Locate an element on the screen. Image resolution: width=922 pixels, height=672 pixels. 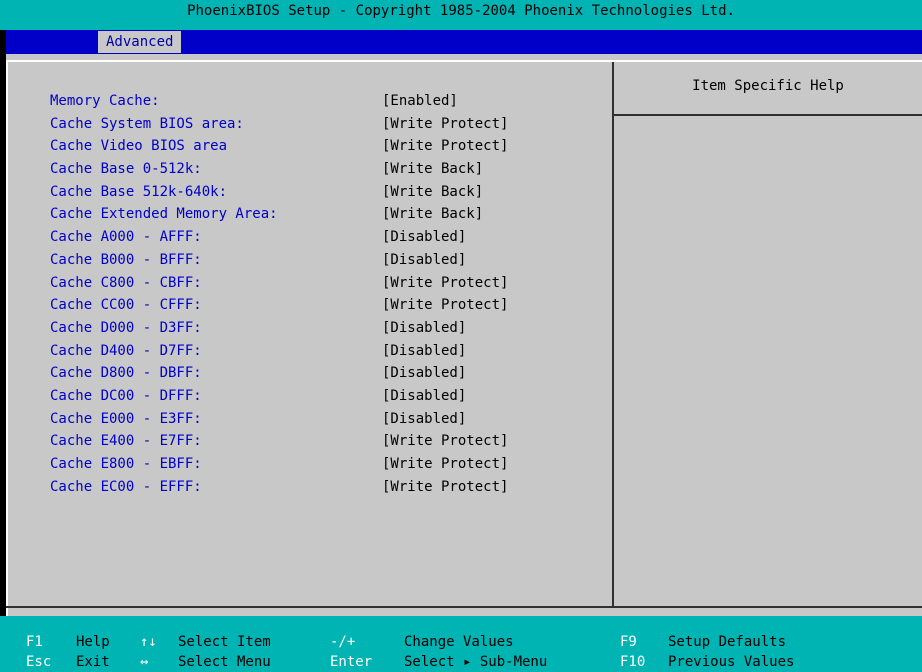
minus-plus-desc: Change Values is located at coordinates (459, 642).